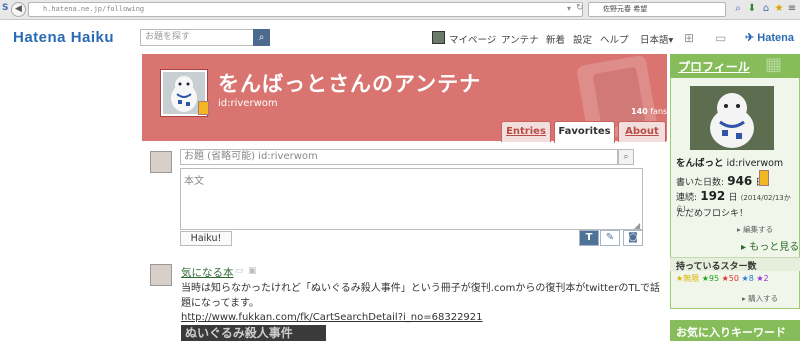  I want to click on tab-about: About, so click(642, 131).